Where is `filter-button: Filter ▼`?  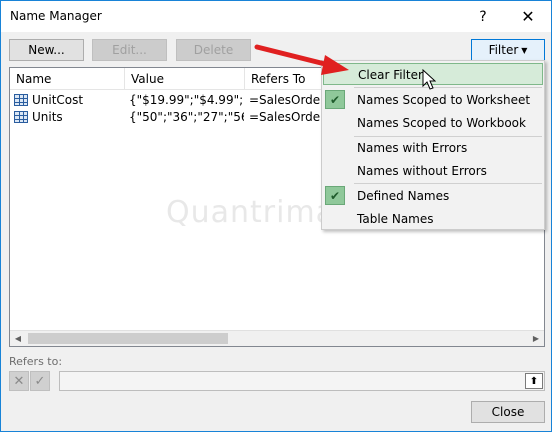
filter-button: Filter ▼ is located at coordinates (508, 50).